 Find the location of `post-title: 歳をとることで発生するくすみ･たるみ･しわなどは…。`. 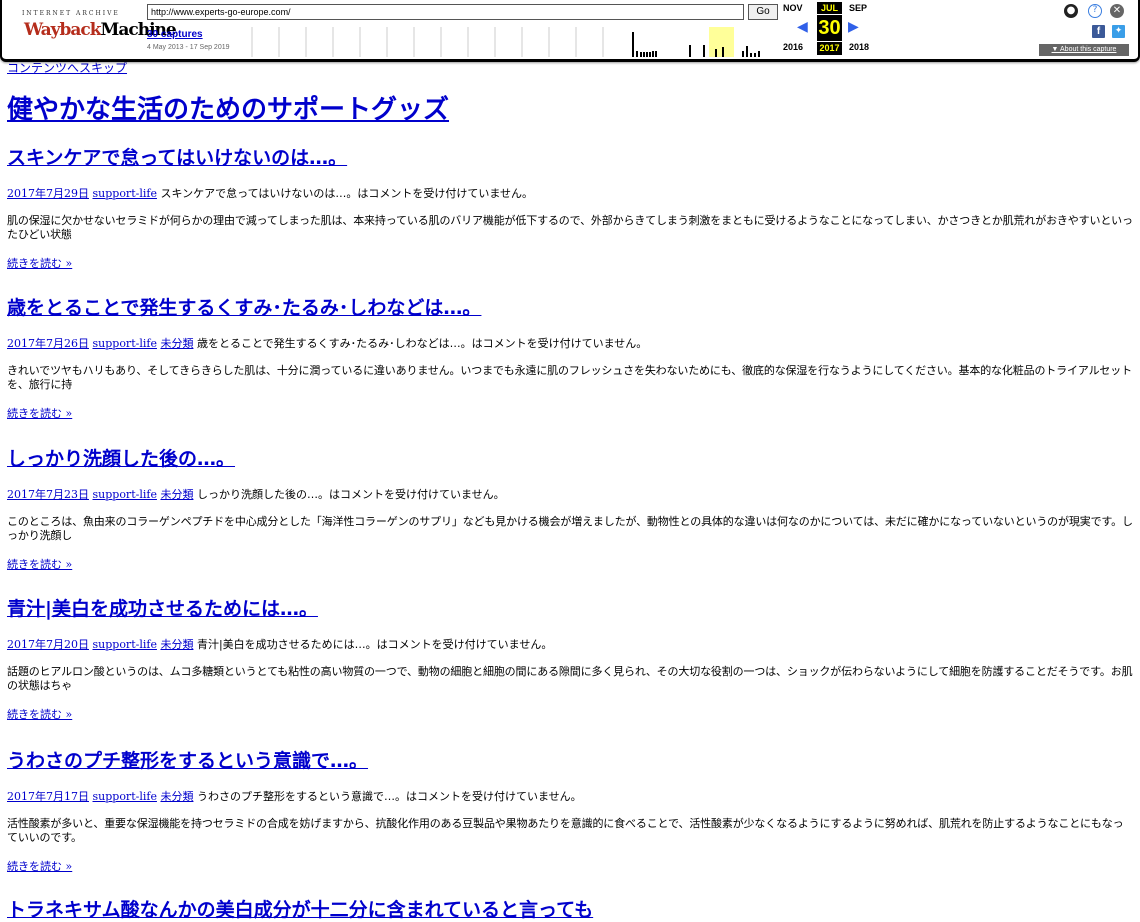

post-title: 歳をとることで発生するくすみ･たるみ･しわなどは…。 is located at coordinates (570, 308).